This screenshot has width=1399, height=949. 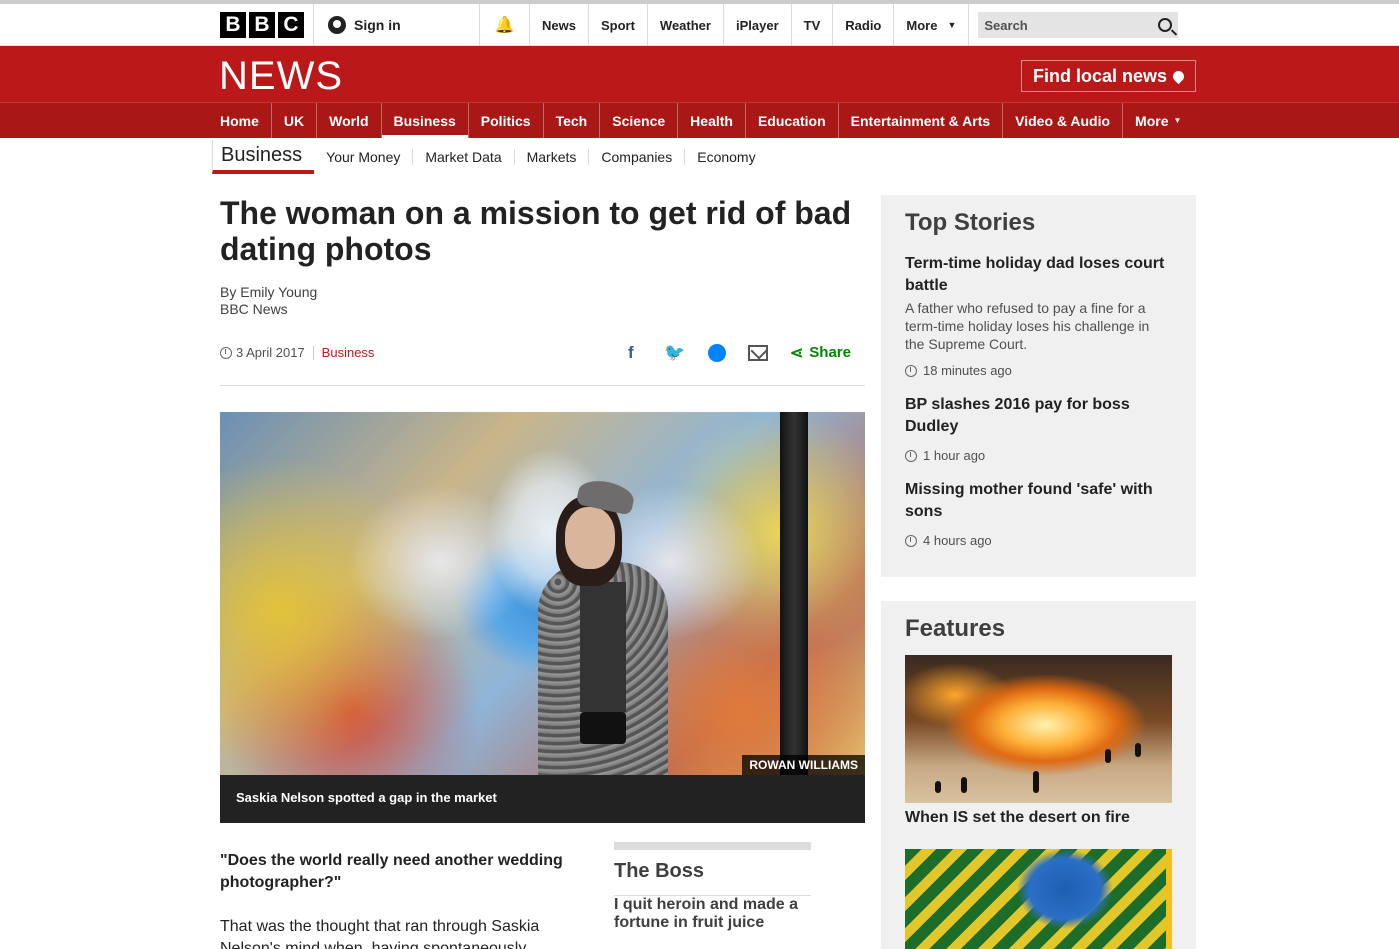 What do you see at coordinates (699, 74) in the screenshot?
I see `masthead-brand-bar: NEWS Find local news` at bounding box center [699, 74].